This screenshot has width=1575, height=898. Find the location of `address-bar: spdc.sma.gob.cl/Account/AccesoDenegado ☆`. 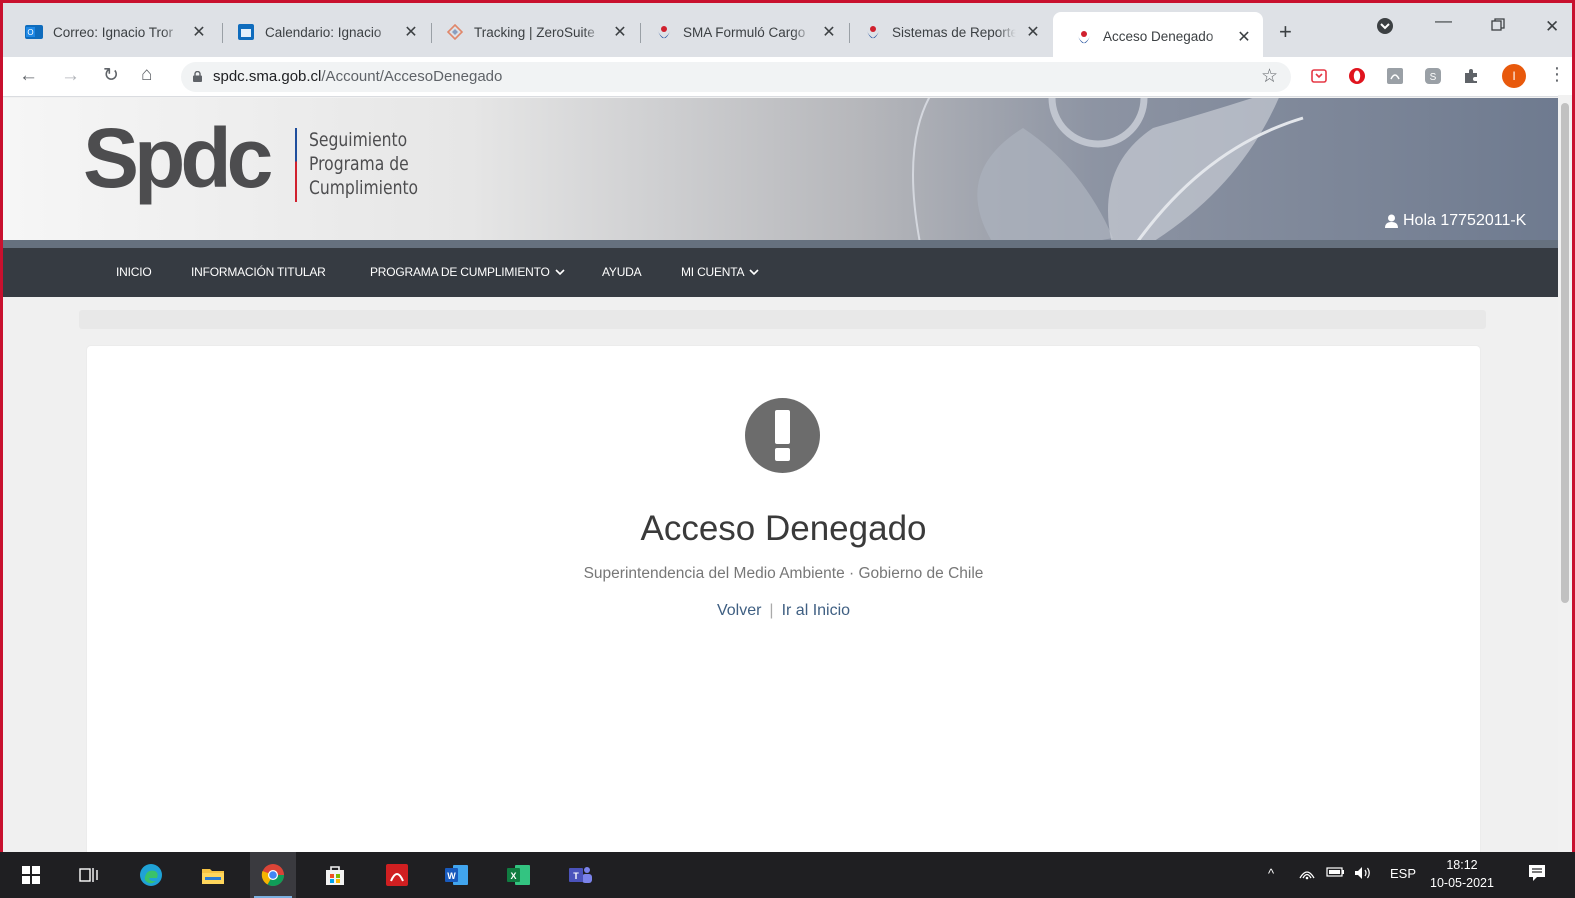

address-bar: spdc.sma.gob.cl/Account/AccesoDenegado ☆ is located at coordinates (736, 77).